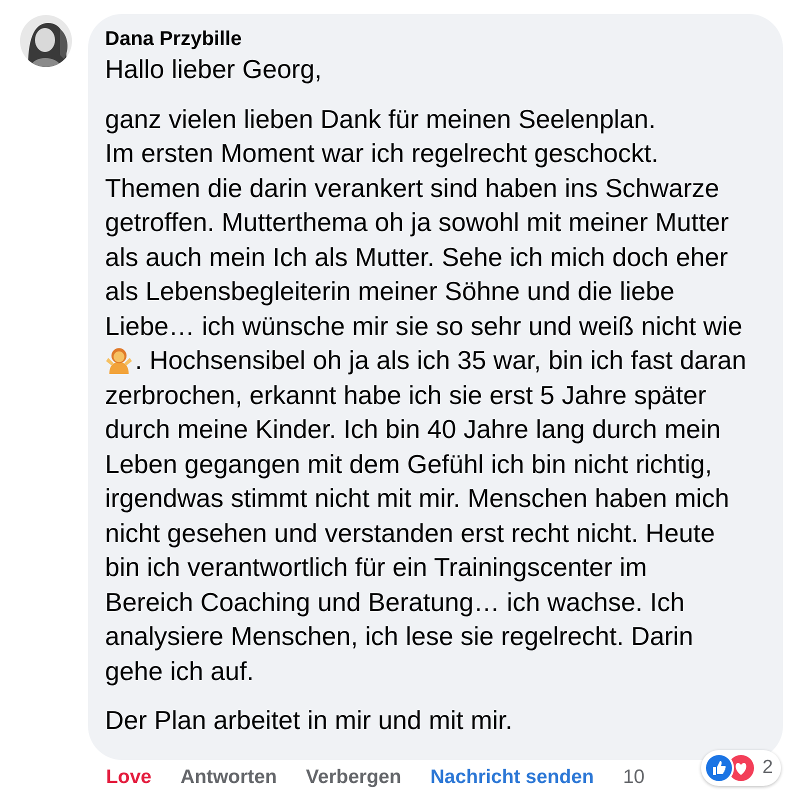 Image resolution: width=800 pixels, height=793 pixels. What do you see at coordinates (381, 153) in the screenshot?
I see `comment-text: Im ersten Moment war ich regelrecht geschockt.` at bounding box center [381, 153].